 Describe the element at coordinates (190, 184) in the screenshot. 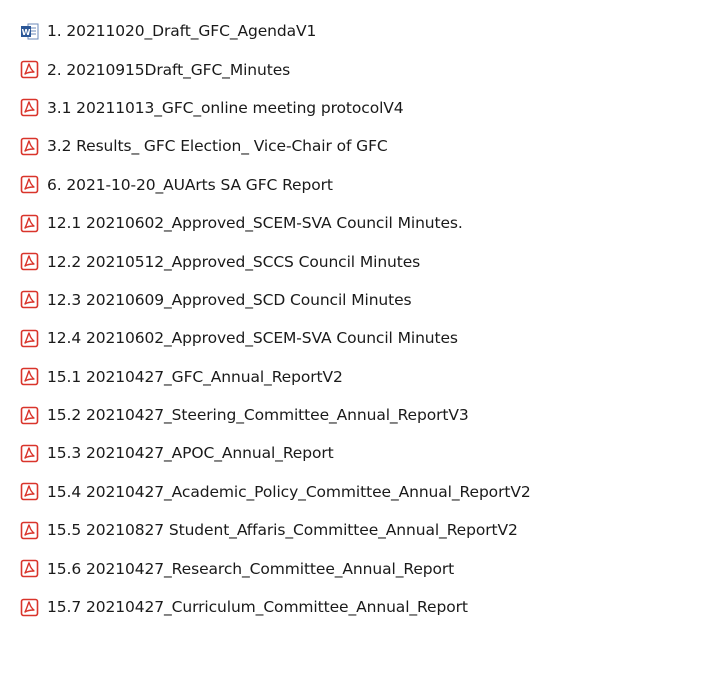

I see `file-name: 6. 2021-10-20_AUArts SA GFC Report` at that location.